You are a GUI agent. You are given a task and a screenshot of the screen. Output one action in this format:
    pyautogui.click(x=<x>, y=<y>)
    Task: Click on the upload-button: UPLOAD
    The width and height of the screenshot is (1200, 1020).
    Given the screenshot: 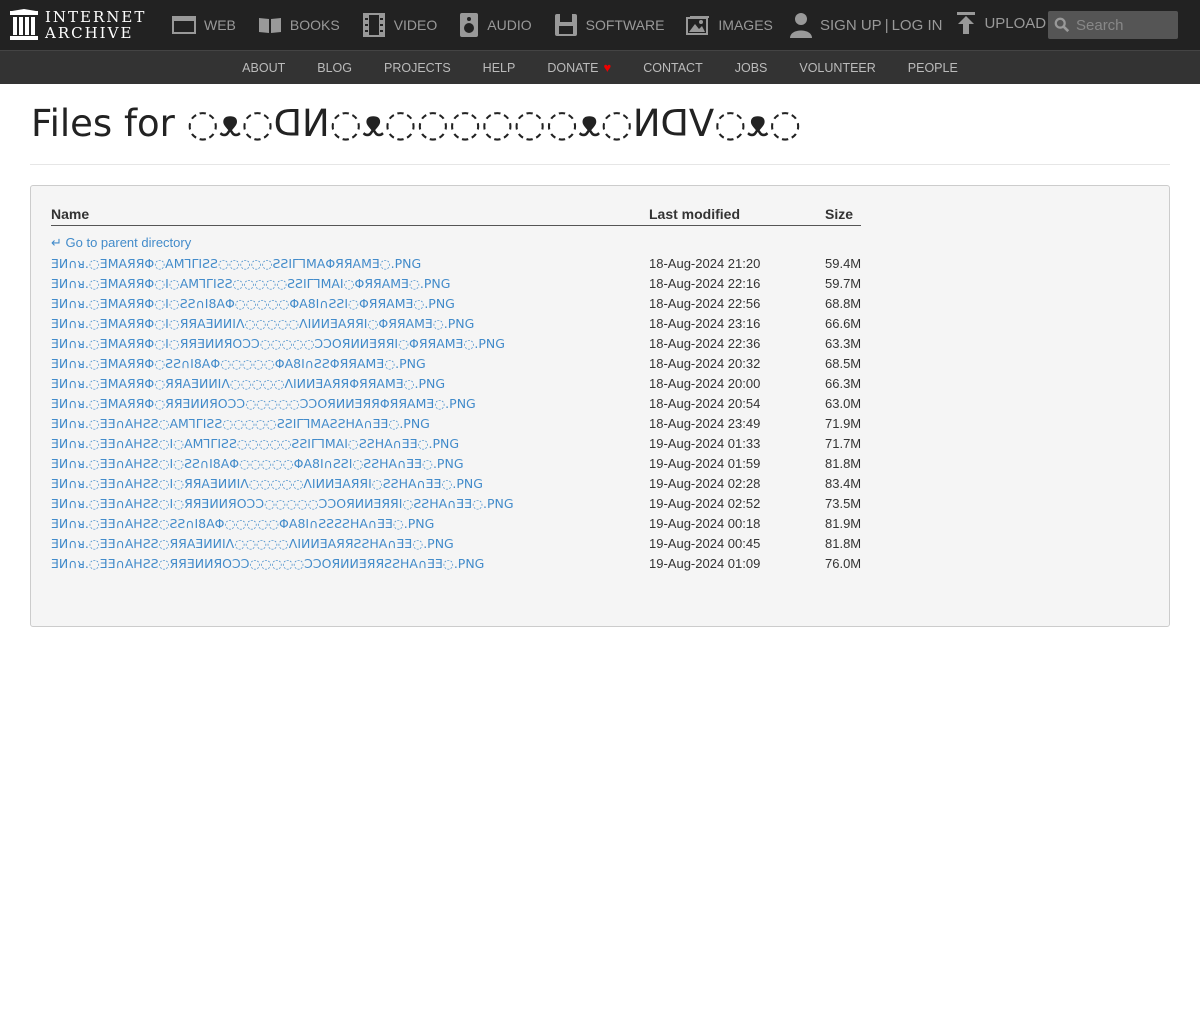 What is the action you would take?
    pyautogui.click(x=1001, y=23)
    